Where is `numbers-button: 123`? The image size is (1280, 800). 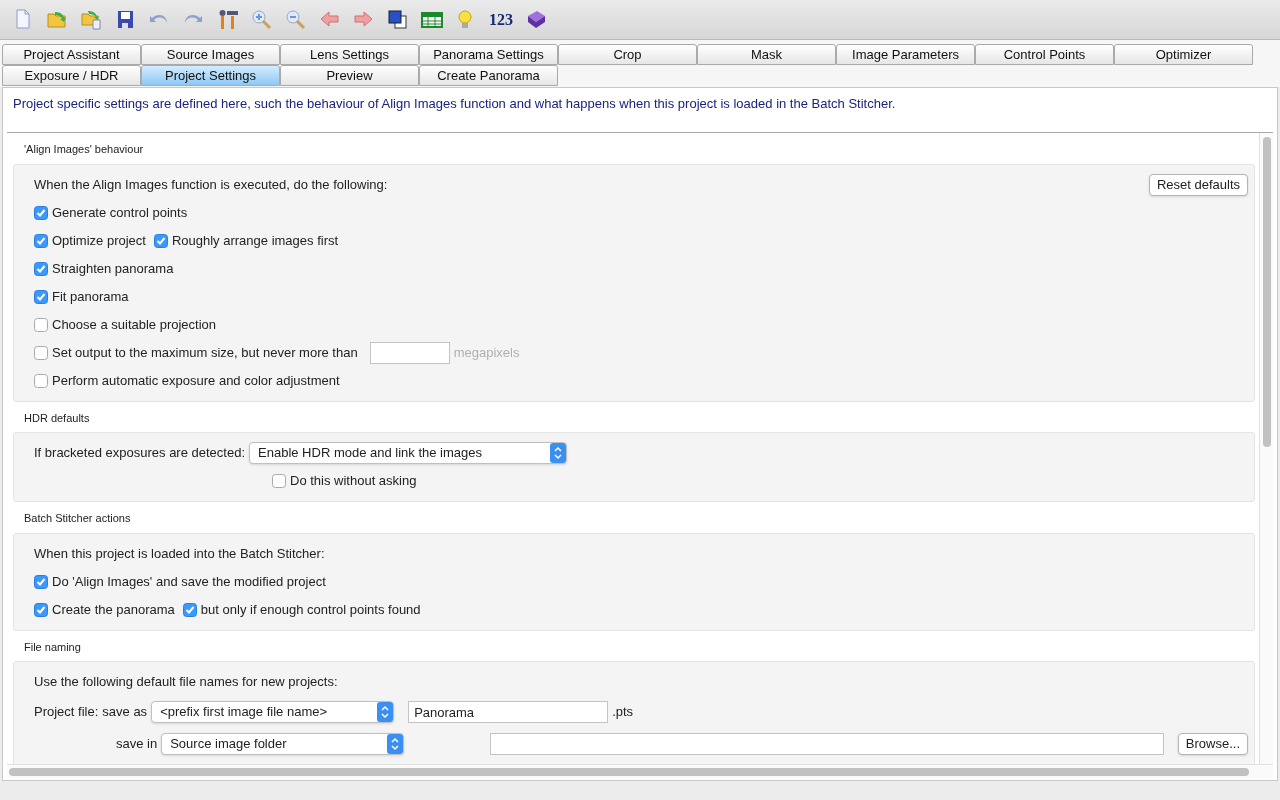
numbers-button: 123 is located at coordinates (501, 19).